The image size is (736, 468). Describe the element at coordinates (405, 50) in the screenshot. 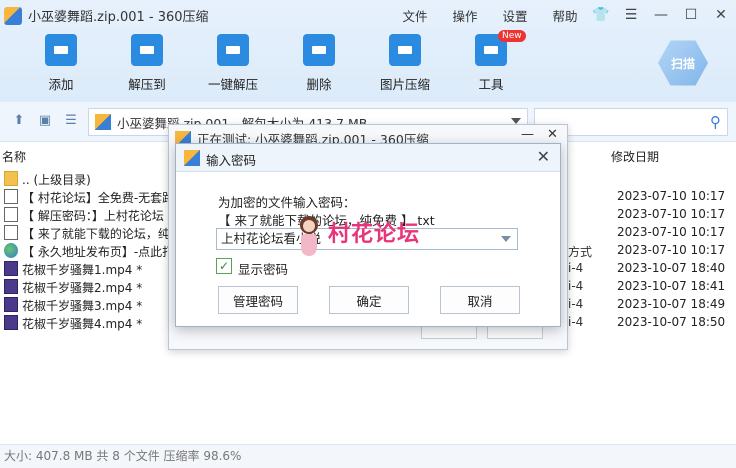

I see `image-compress-icon` at that location.